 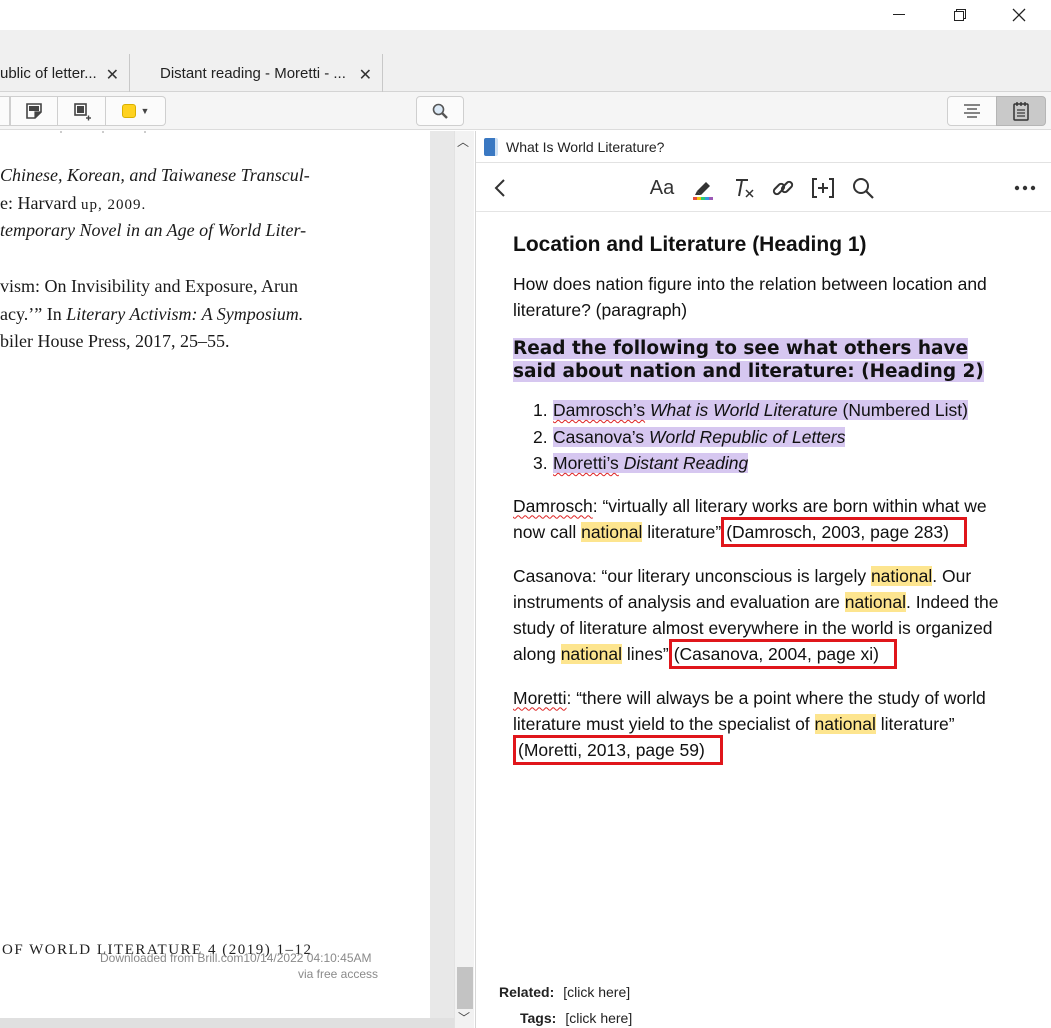 I want to click on vertical-scrollbar: ︿ ﹀, so click(x=464, y=579).